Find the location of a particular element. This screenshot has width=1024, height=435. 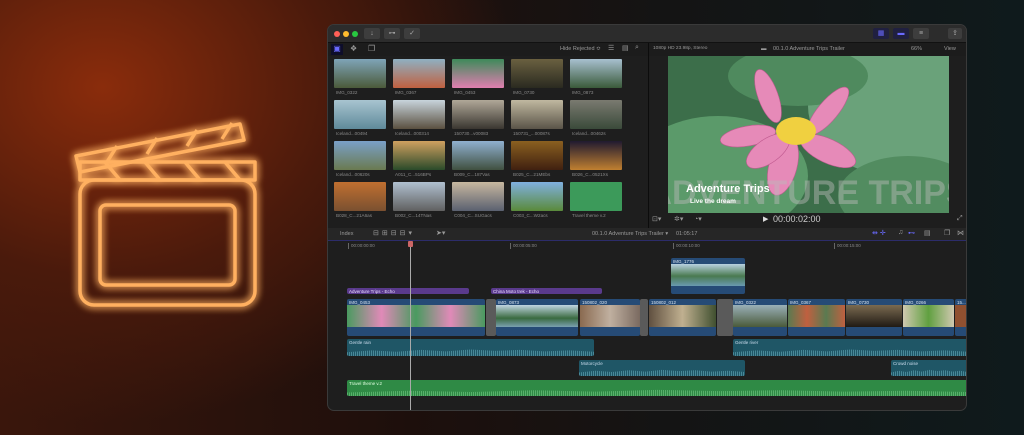

audio-clip: Crowd noise is located at coordinates (928, 368).